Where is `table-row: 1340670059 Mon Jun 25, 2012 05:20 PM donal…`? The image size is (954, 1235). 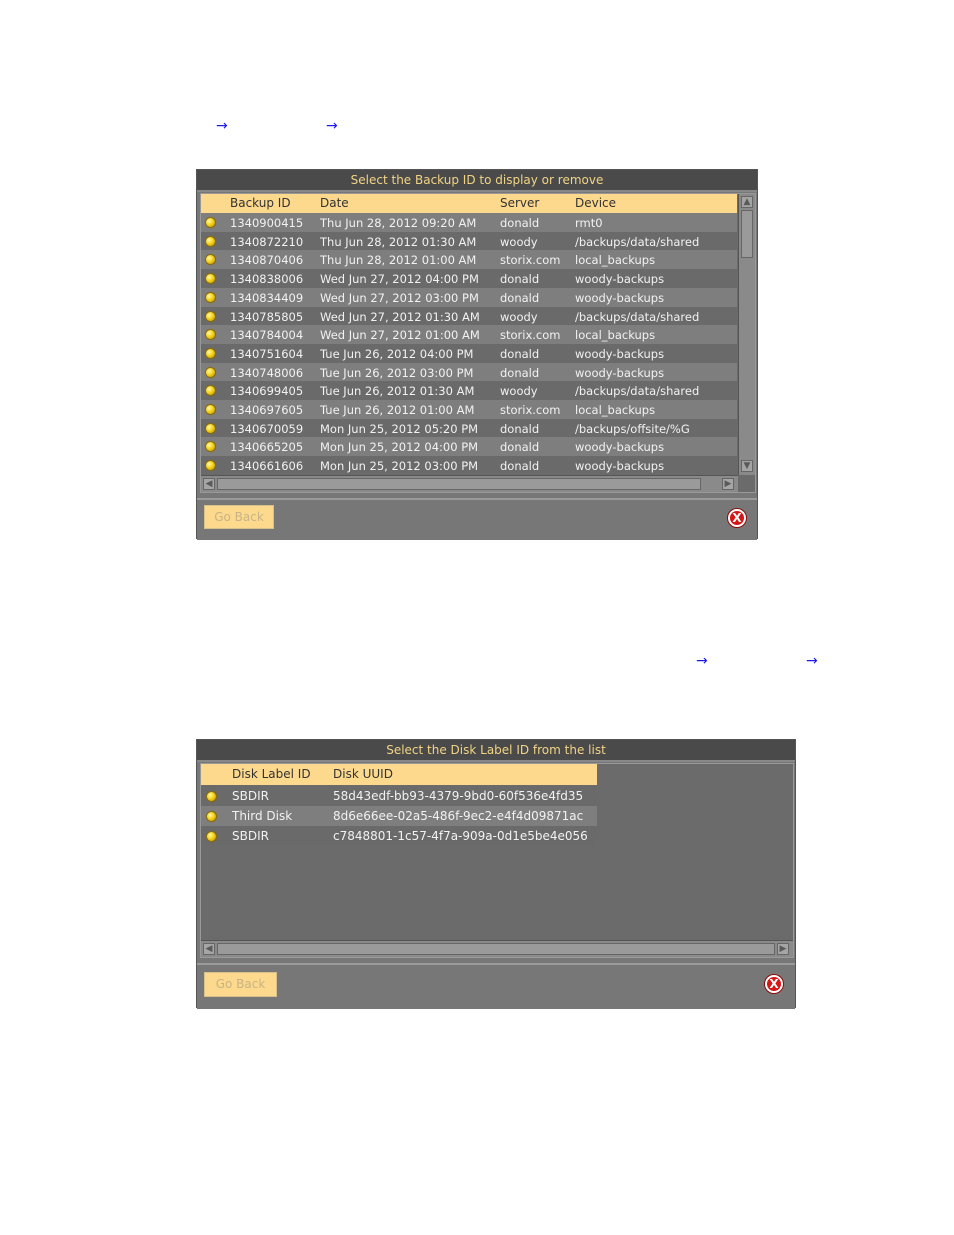 table-row: 1340670059 Mon Jun 25, 2012 05:20 PM donal… is located at coordinates (469, 428).